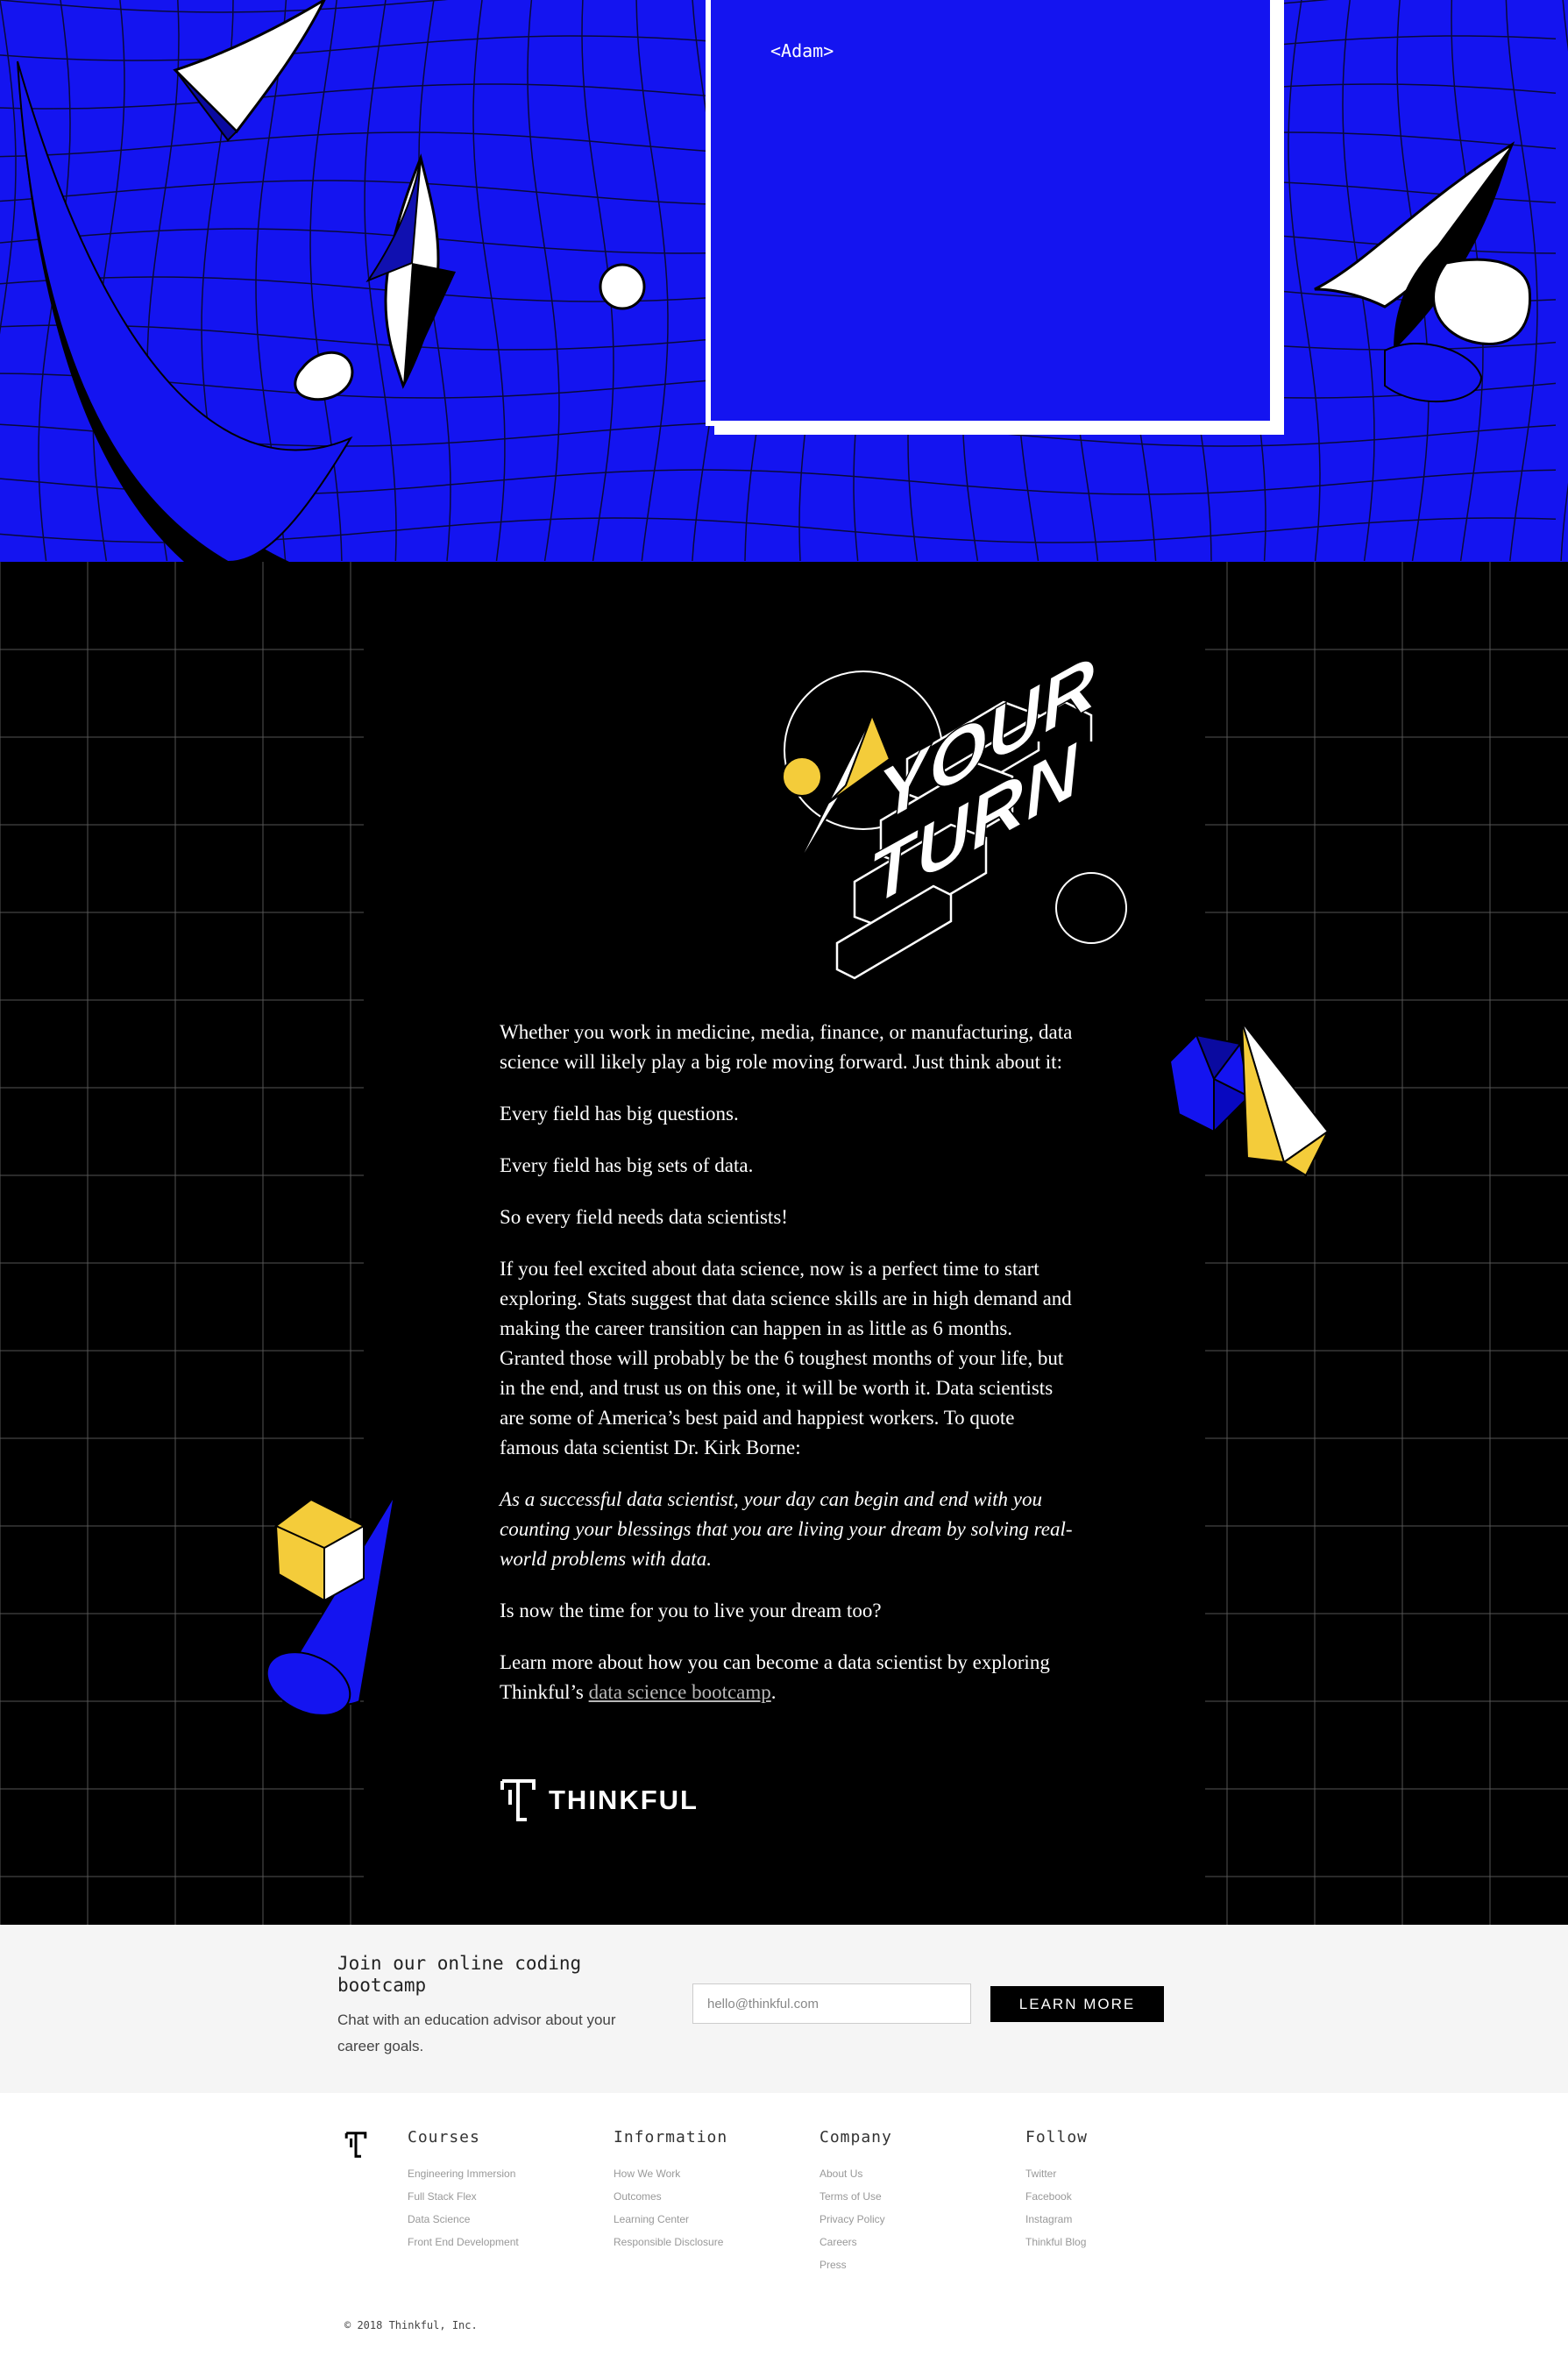  Describe the element at coordinates (680, 1692) in the screenshot. I see `bootcamp-link: data science bootcamp` at that location.